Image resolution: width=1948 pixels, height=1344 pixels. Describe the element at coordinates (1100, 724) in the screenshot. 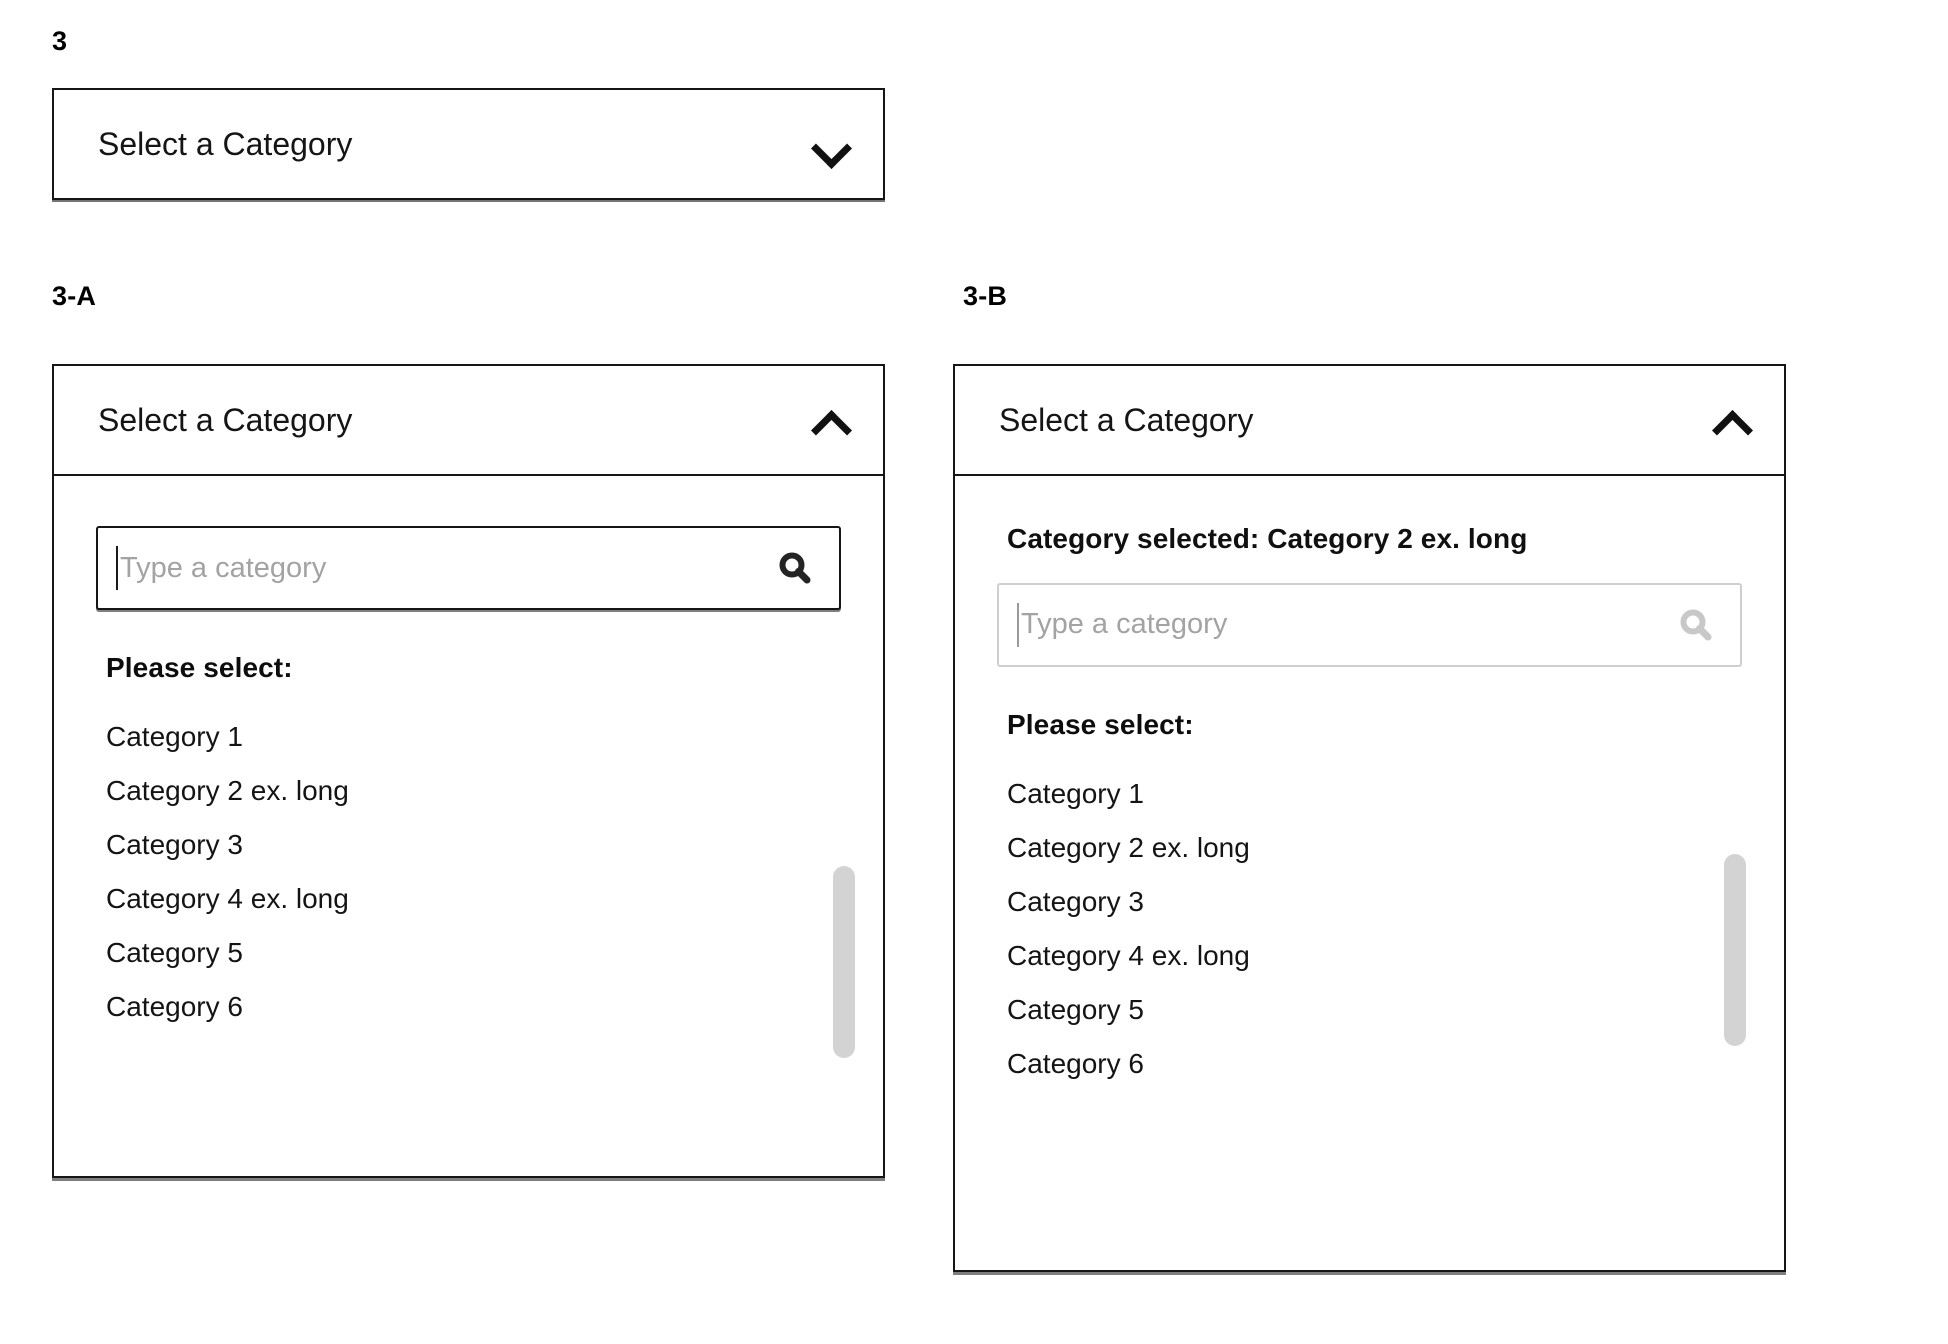

I see `dropdown-b-list-heading: Please select:` at that location.